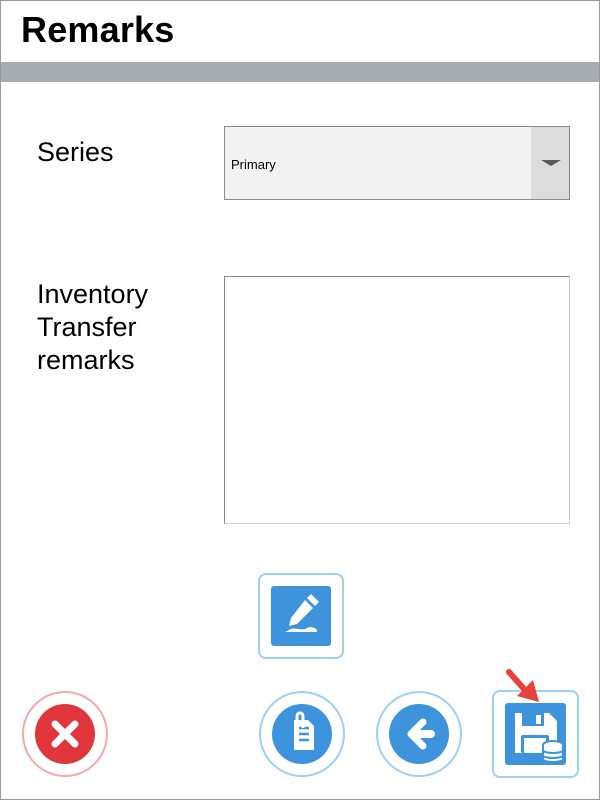  I want to click on attachment-button-face, so click(302, 734).